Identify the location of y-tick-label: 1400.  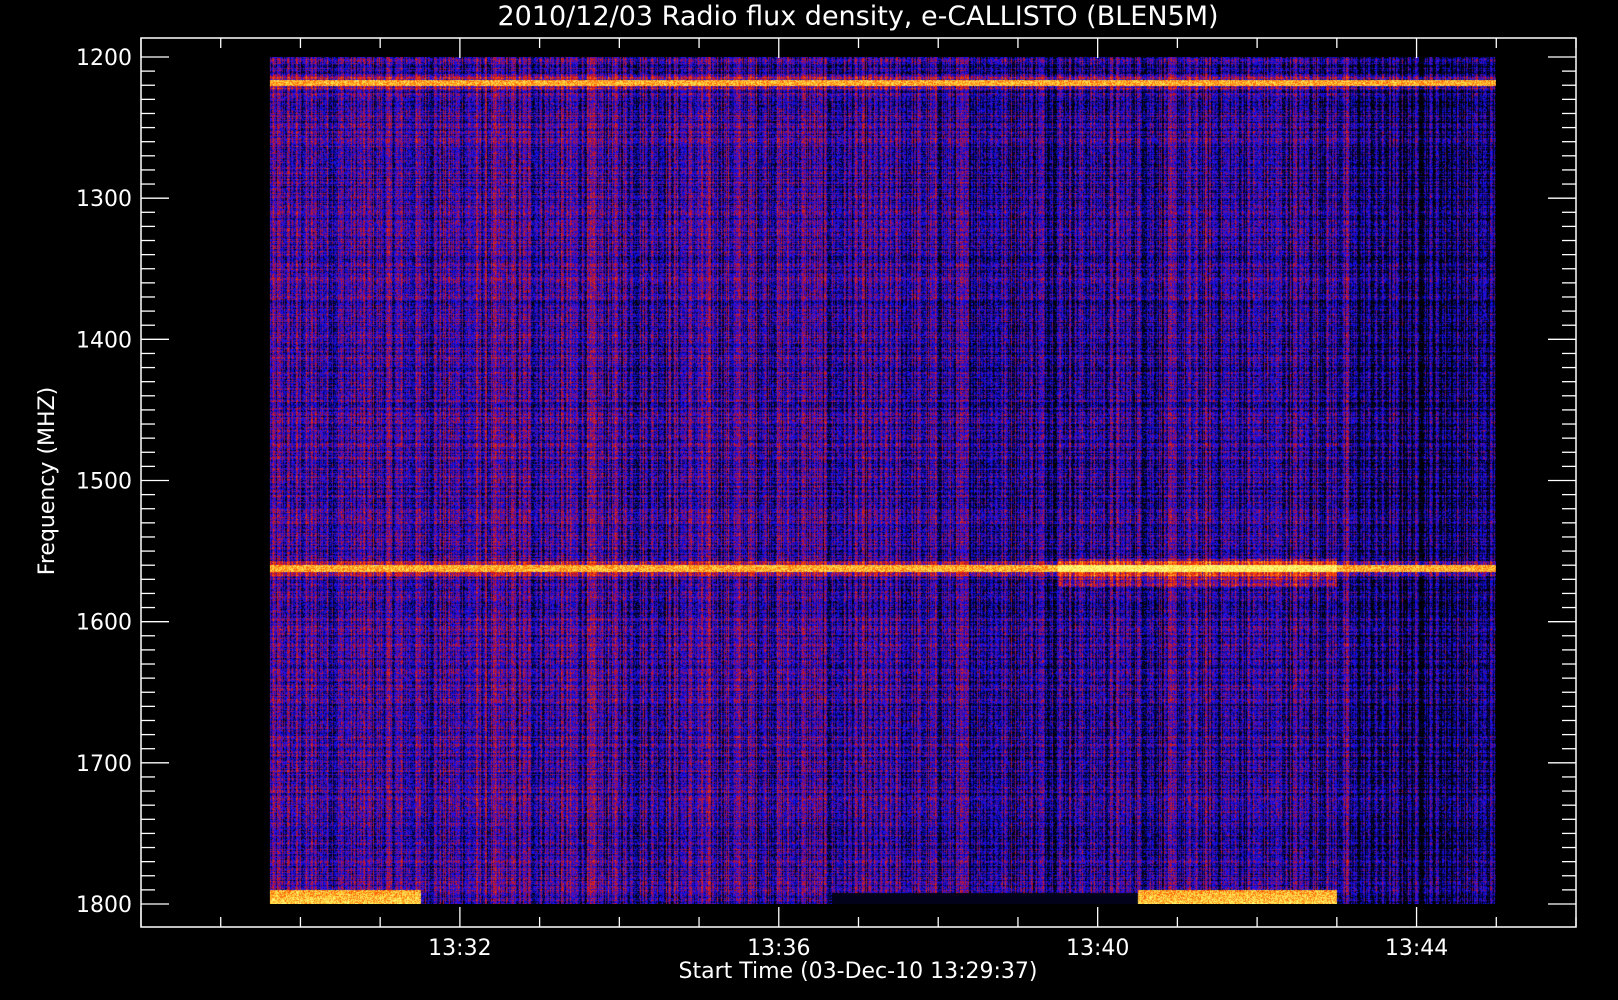
(104, 340).